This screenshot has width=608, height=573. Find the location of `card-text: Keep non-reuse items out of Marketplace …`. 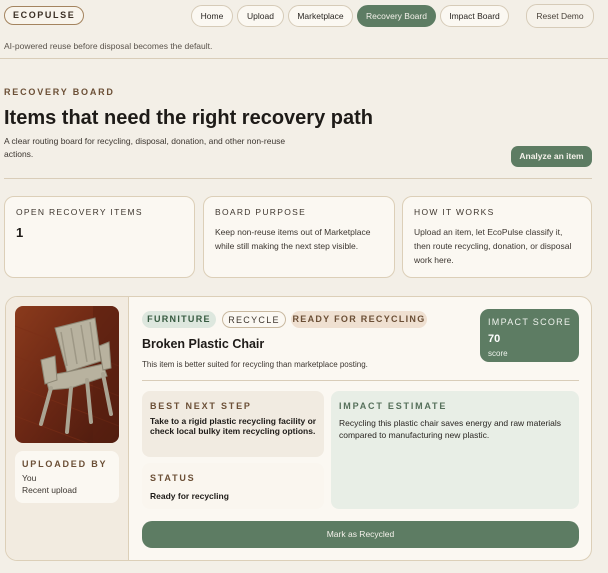

card-text: Keep non-reuse items out of Marketplace … is located at coordinates (293, 239).